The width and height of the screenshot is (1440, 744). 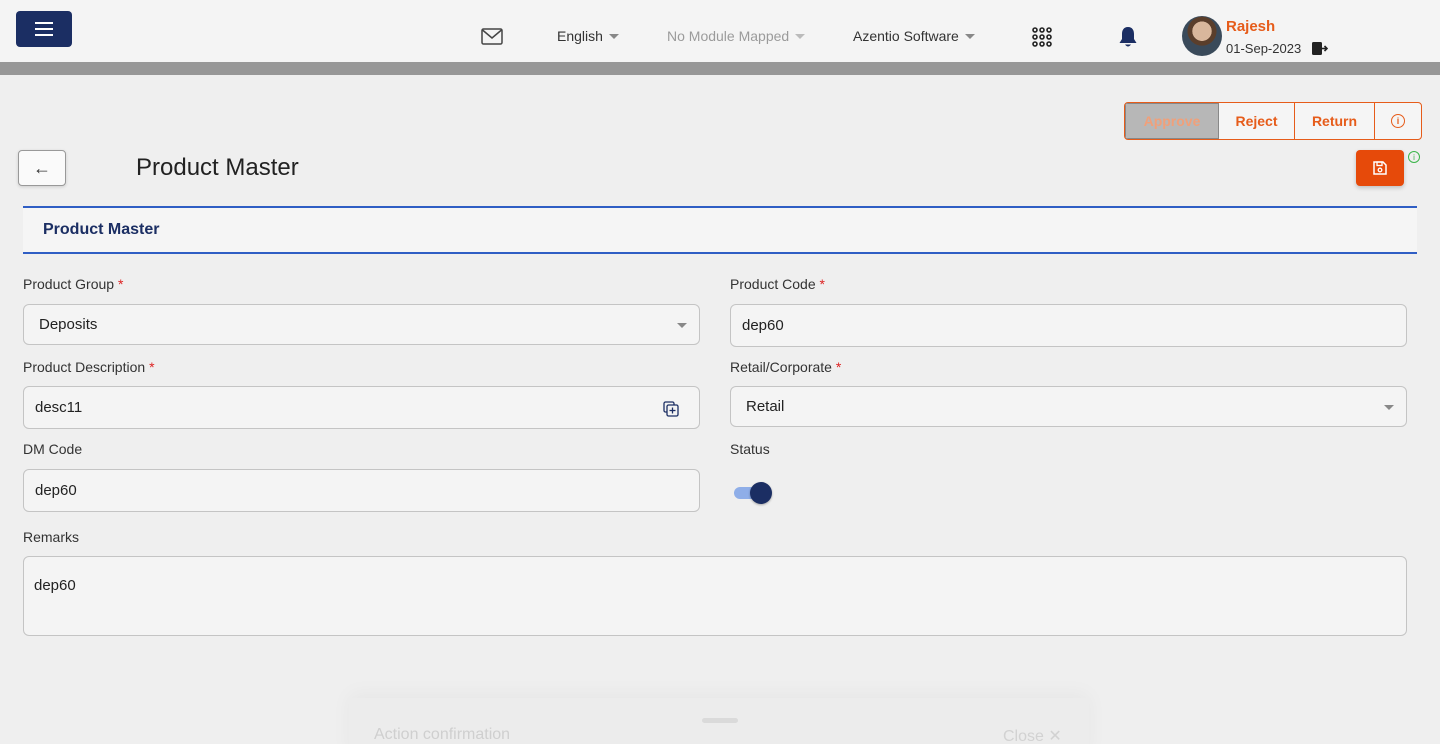 I want to click on arrow-left-icon: ←, so click(x=42, y=167).